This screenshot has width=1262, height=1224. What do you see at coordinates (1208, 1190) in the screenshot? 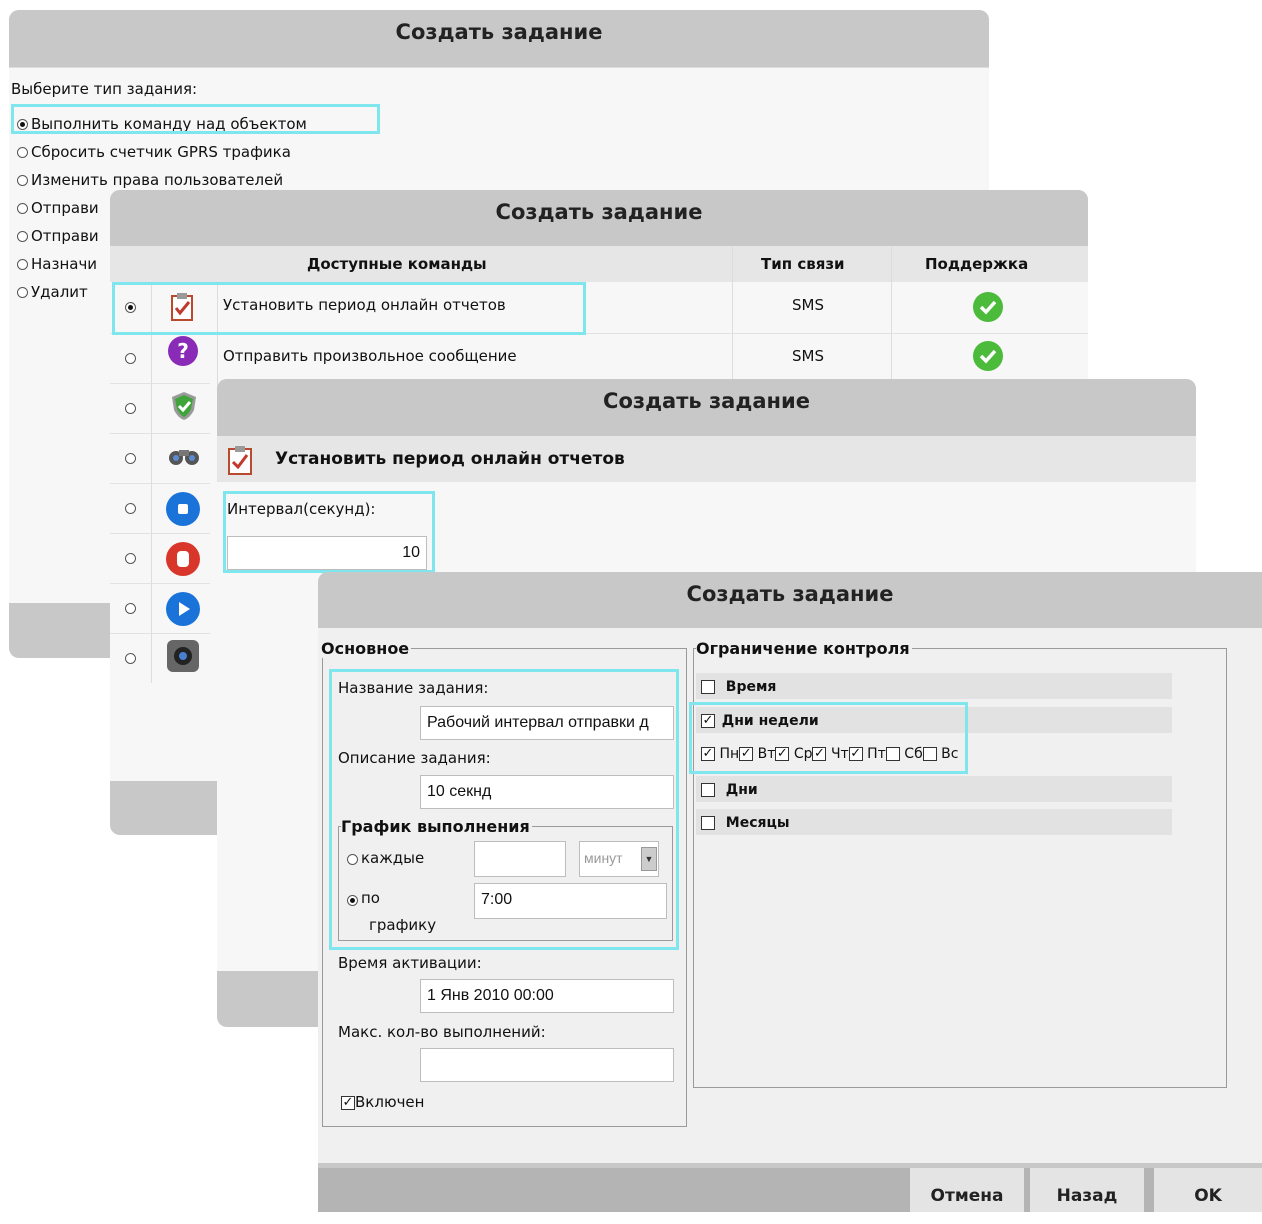
I see `ok-button: OK` at bounding box center [1208, 1190].